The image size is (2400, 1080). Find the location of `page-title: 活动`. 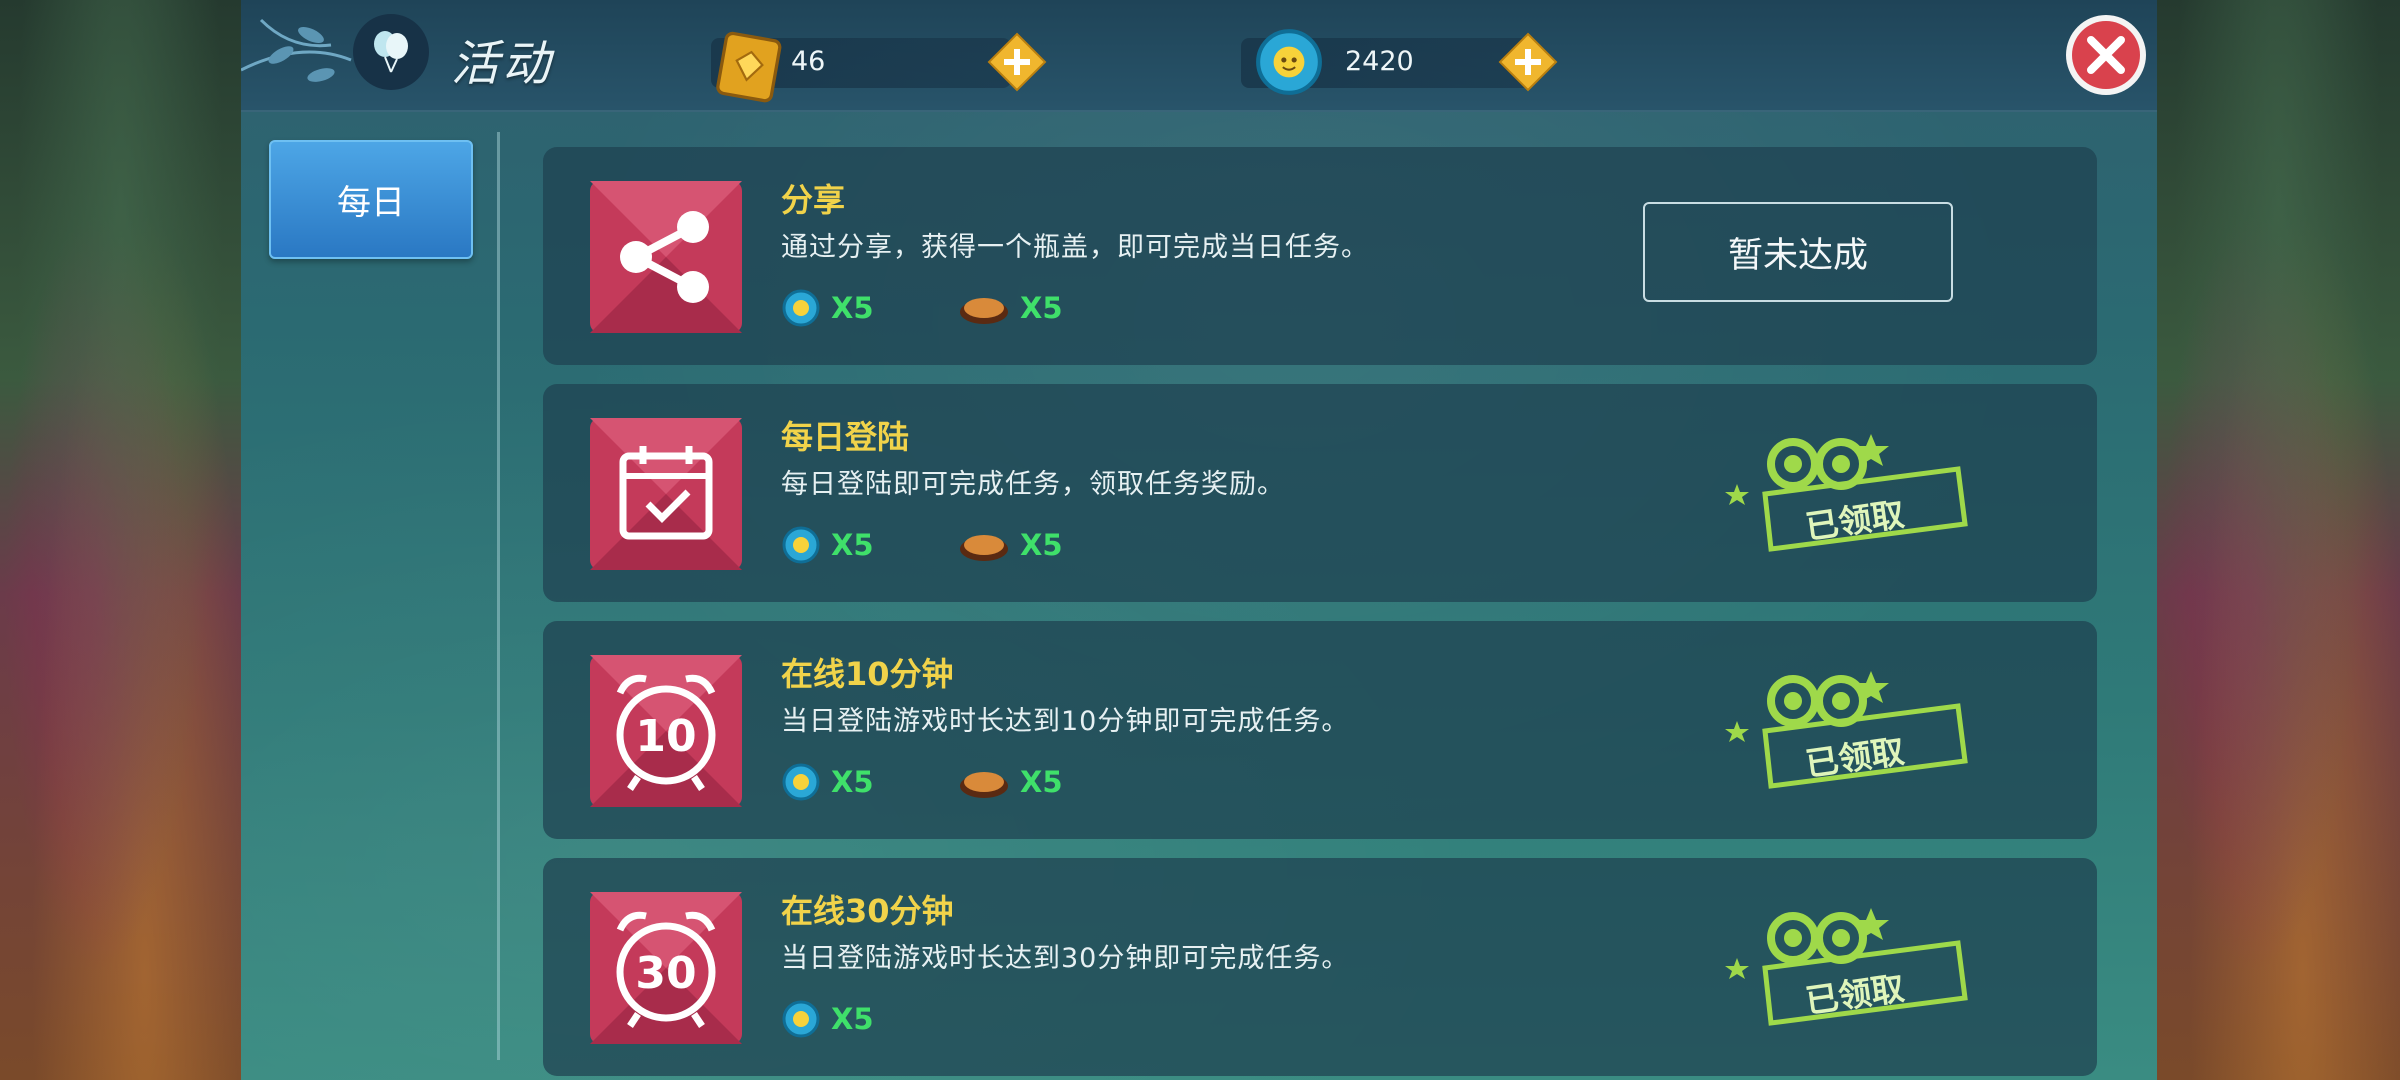

page-title: 活动 is located at coordinates (502, 64).